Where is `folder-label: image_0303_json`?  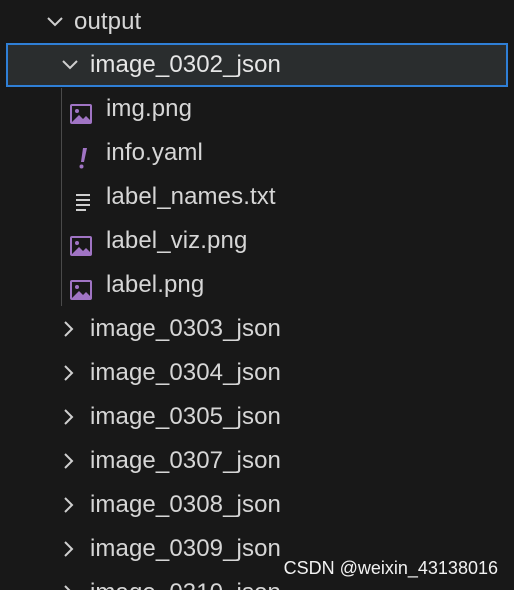
folder-label: image_0303_json is located at coordinates (185, 328).